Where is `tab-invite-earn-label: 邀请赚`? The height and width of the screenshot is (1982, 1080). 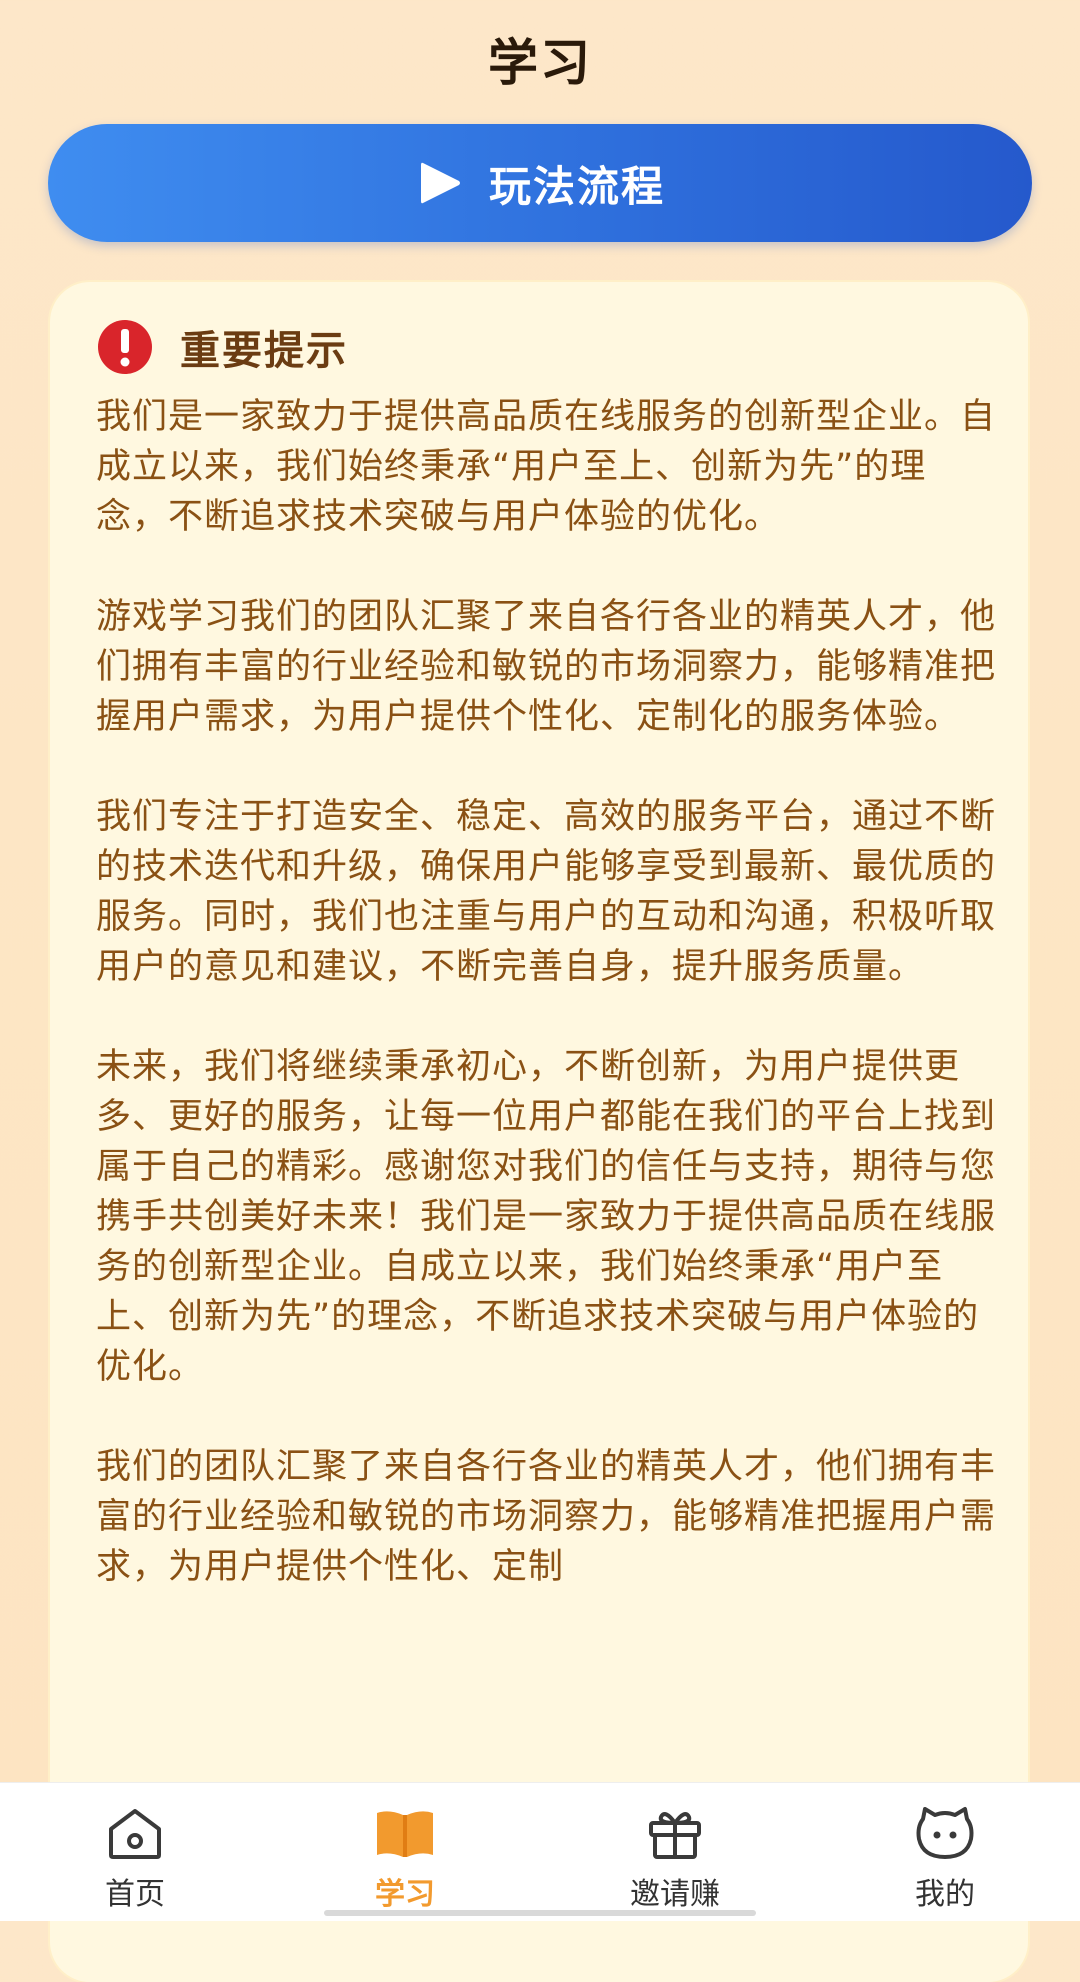 tab-invite-earn-label: 邀请赚 is located at coordinates (675, 1894).